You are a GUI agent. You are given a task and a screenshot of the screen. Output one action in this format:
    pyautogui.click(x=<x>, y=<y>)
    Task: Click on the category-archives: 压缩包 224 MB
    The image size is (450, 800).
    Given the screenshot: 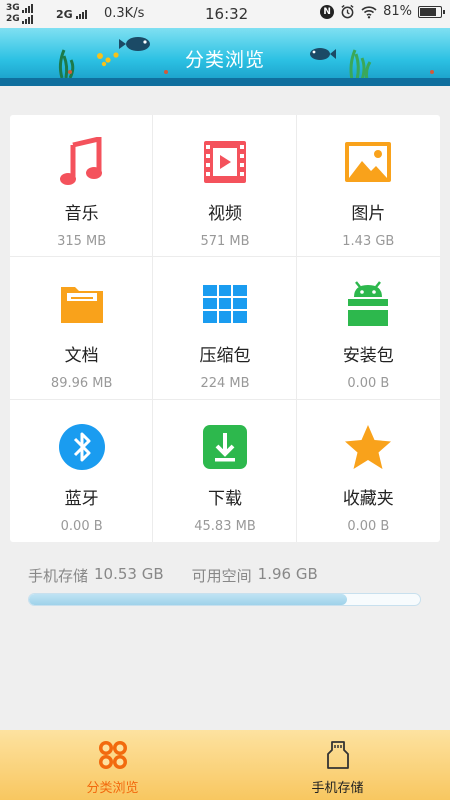 What is the action you would take?
    pyautogui.click(x=225, y=328)
    